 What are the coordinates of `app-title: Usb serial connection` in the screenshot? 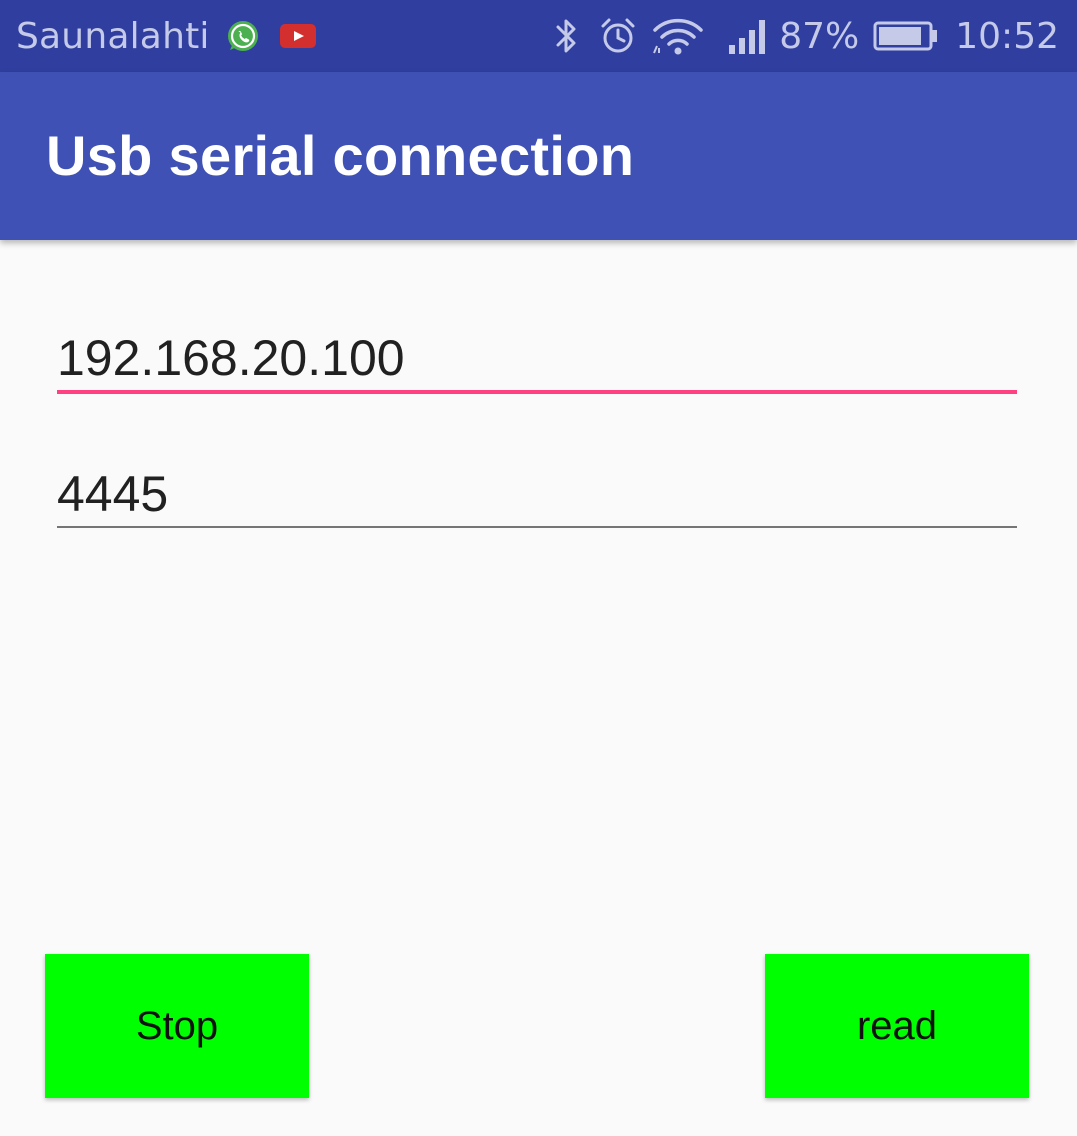 It's located at (340, 155).